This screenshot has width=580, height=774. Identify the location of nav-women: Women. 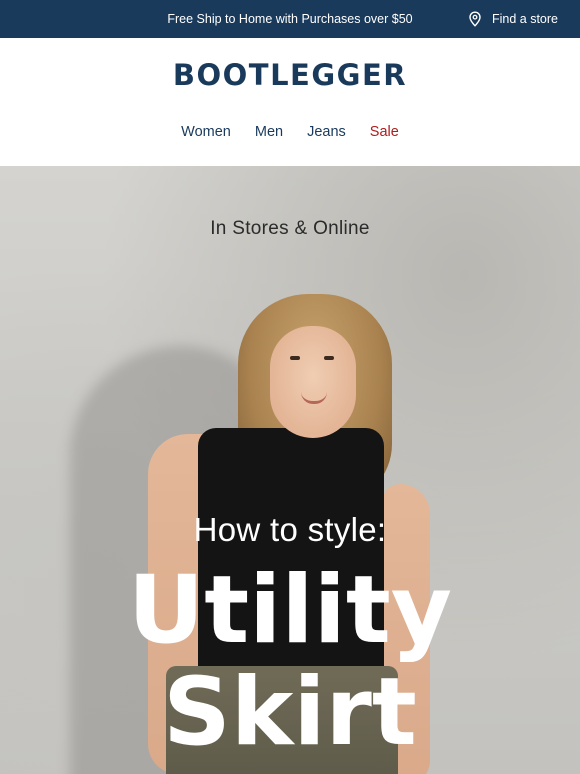
(206, 132).